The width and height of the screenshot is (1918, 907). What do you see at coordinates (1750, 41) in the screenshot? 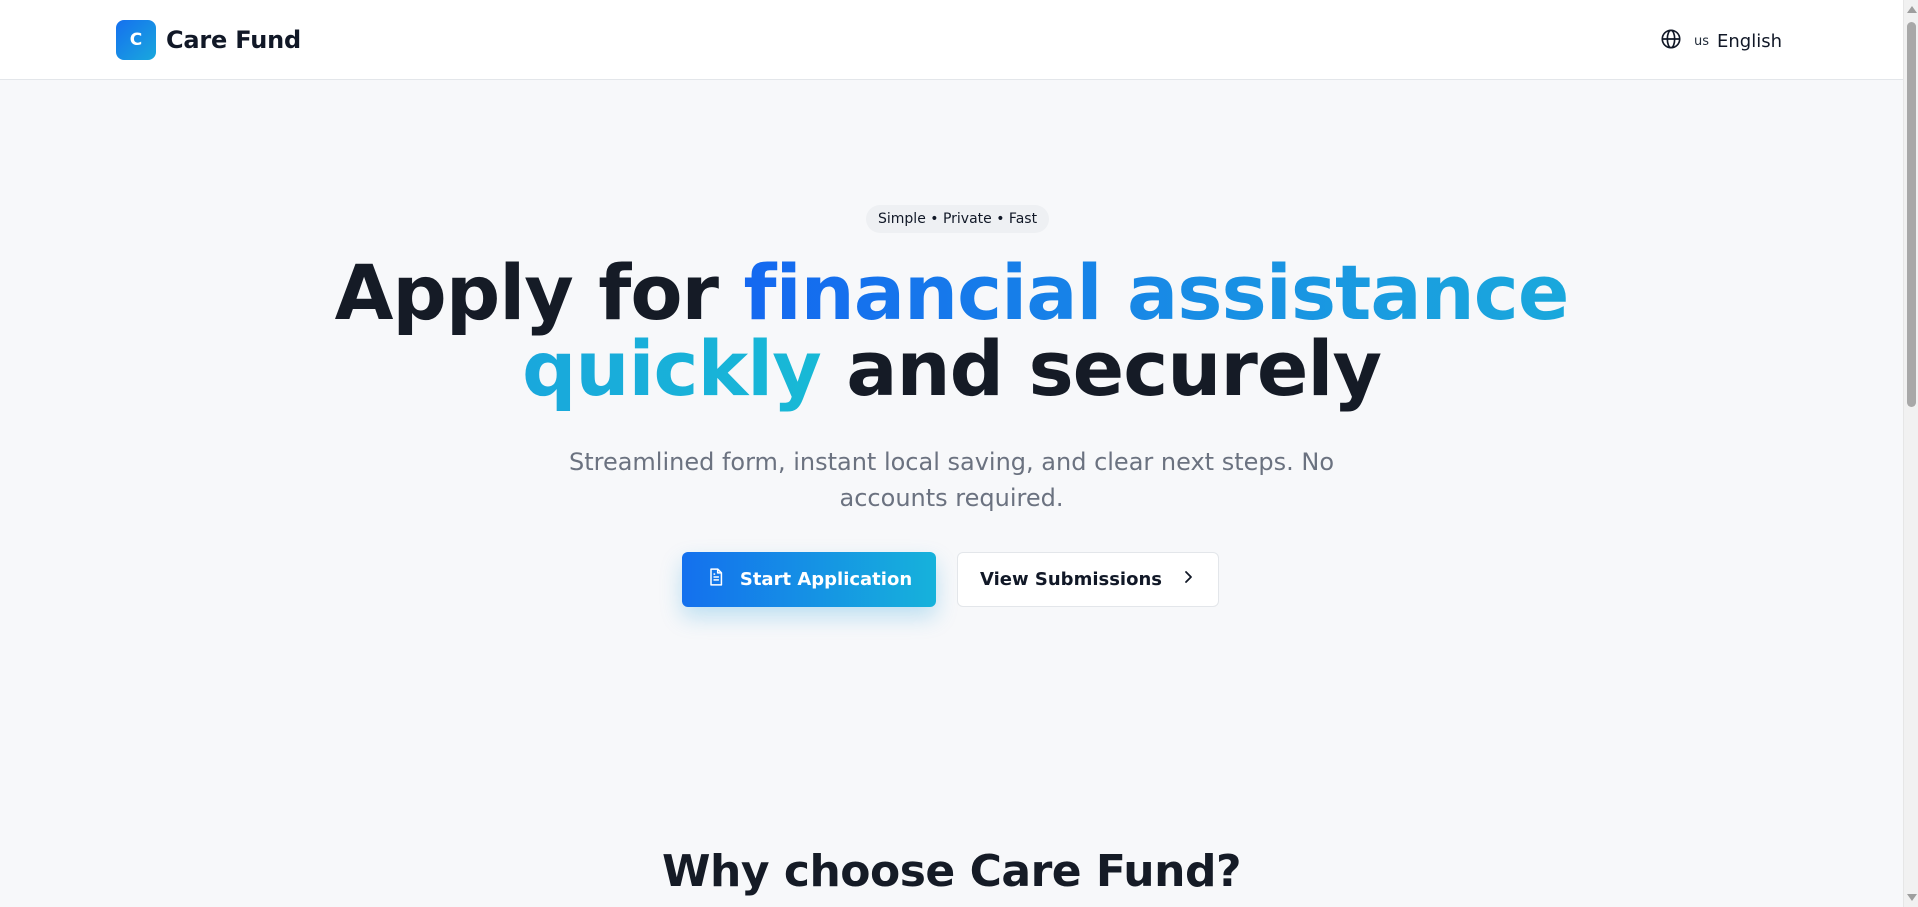
I see `language-label: English` at bounding box center [1750, 41].